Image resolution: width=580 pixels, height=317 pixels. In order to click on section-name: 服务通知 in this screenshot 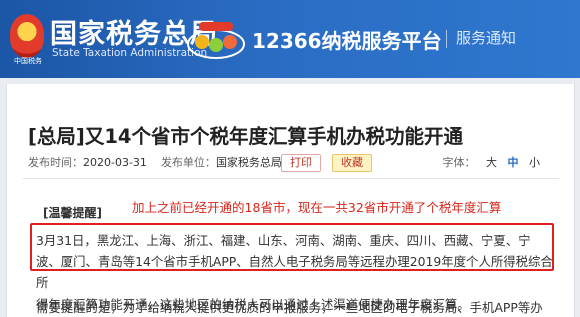, I will do `click(486, 37)`.